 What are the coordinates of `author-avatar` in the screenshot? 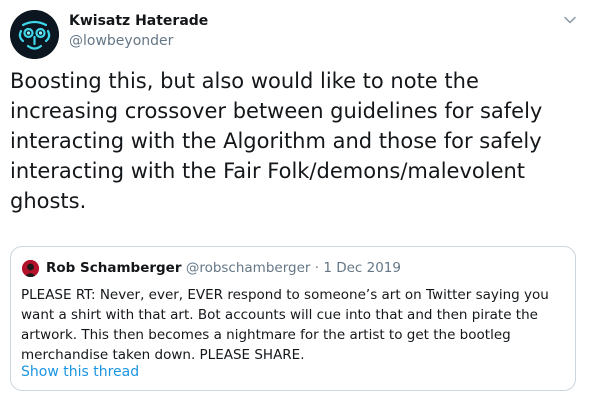 It's located at (34, 34).